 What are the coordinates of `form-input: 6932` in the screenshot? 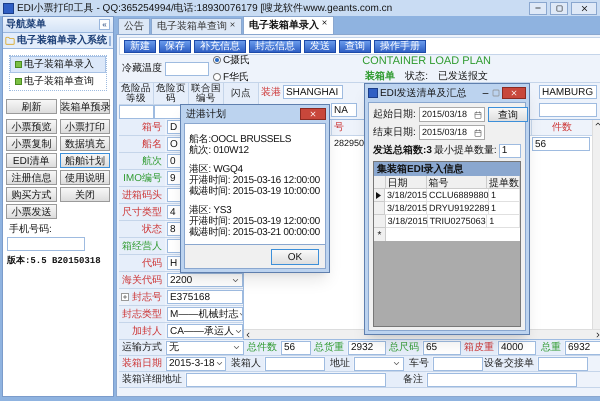 It's located at (582, 347).